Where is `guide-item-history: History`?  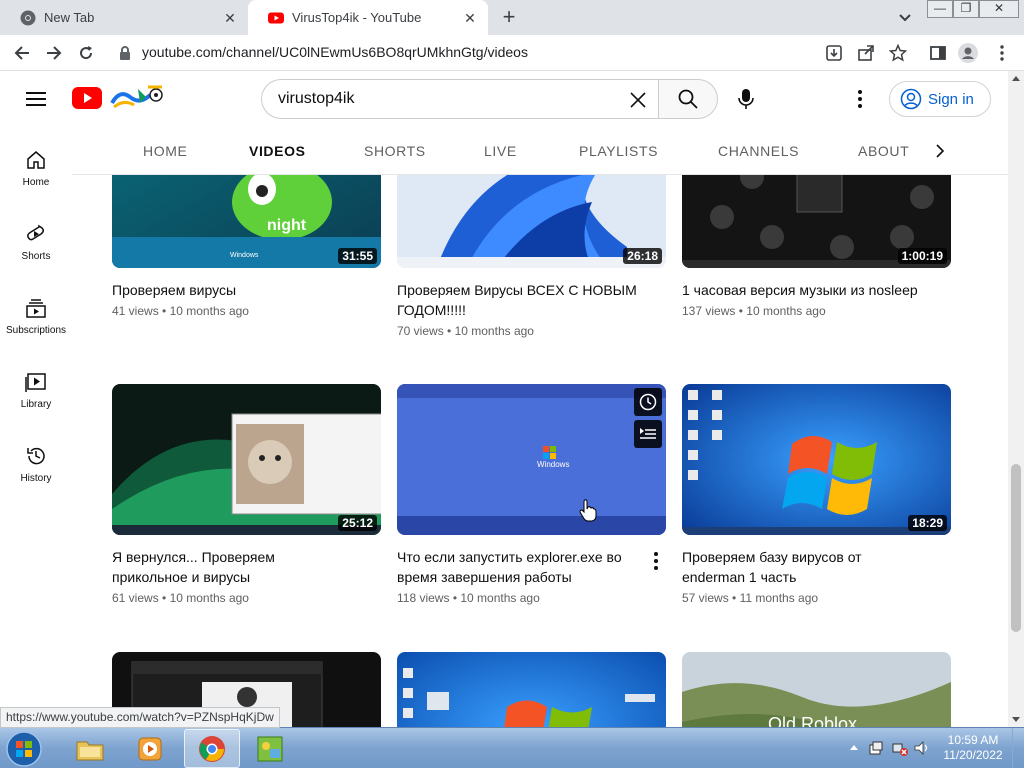 guide-item-history: History is located at coordinates (36, 480).